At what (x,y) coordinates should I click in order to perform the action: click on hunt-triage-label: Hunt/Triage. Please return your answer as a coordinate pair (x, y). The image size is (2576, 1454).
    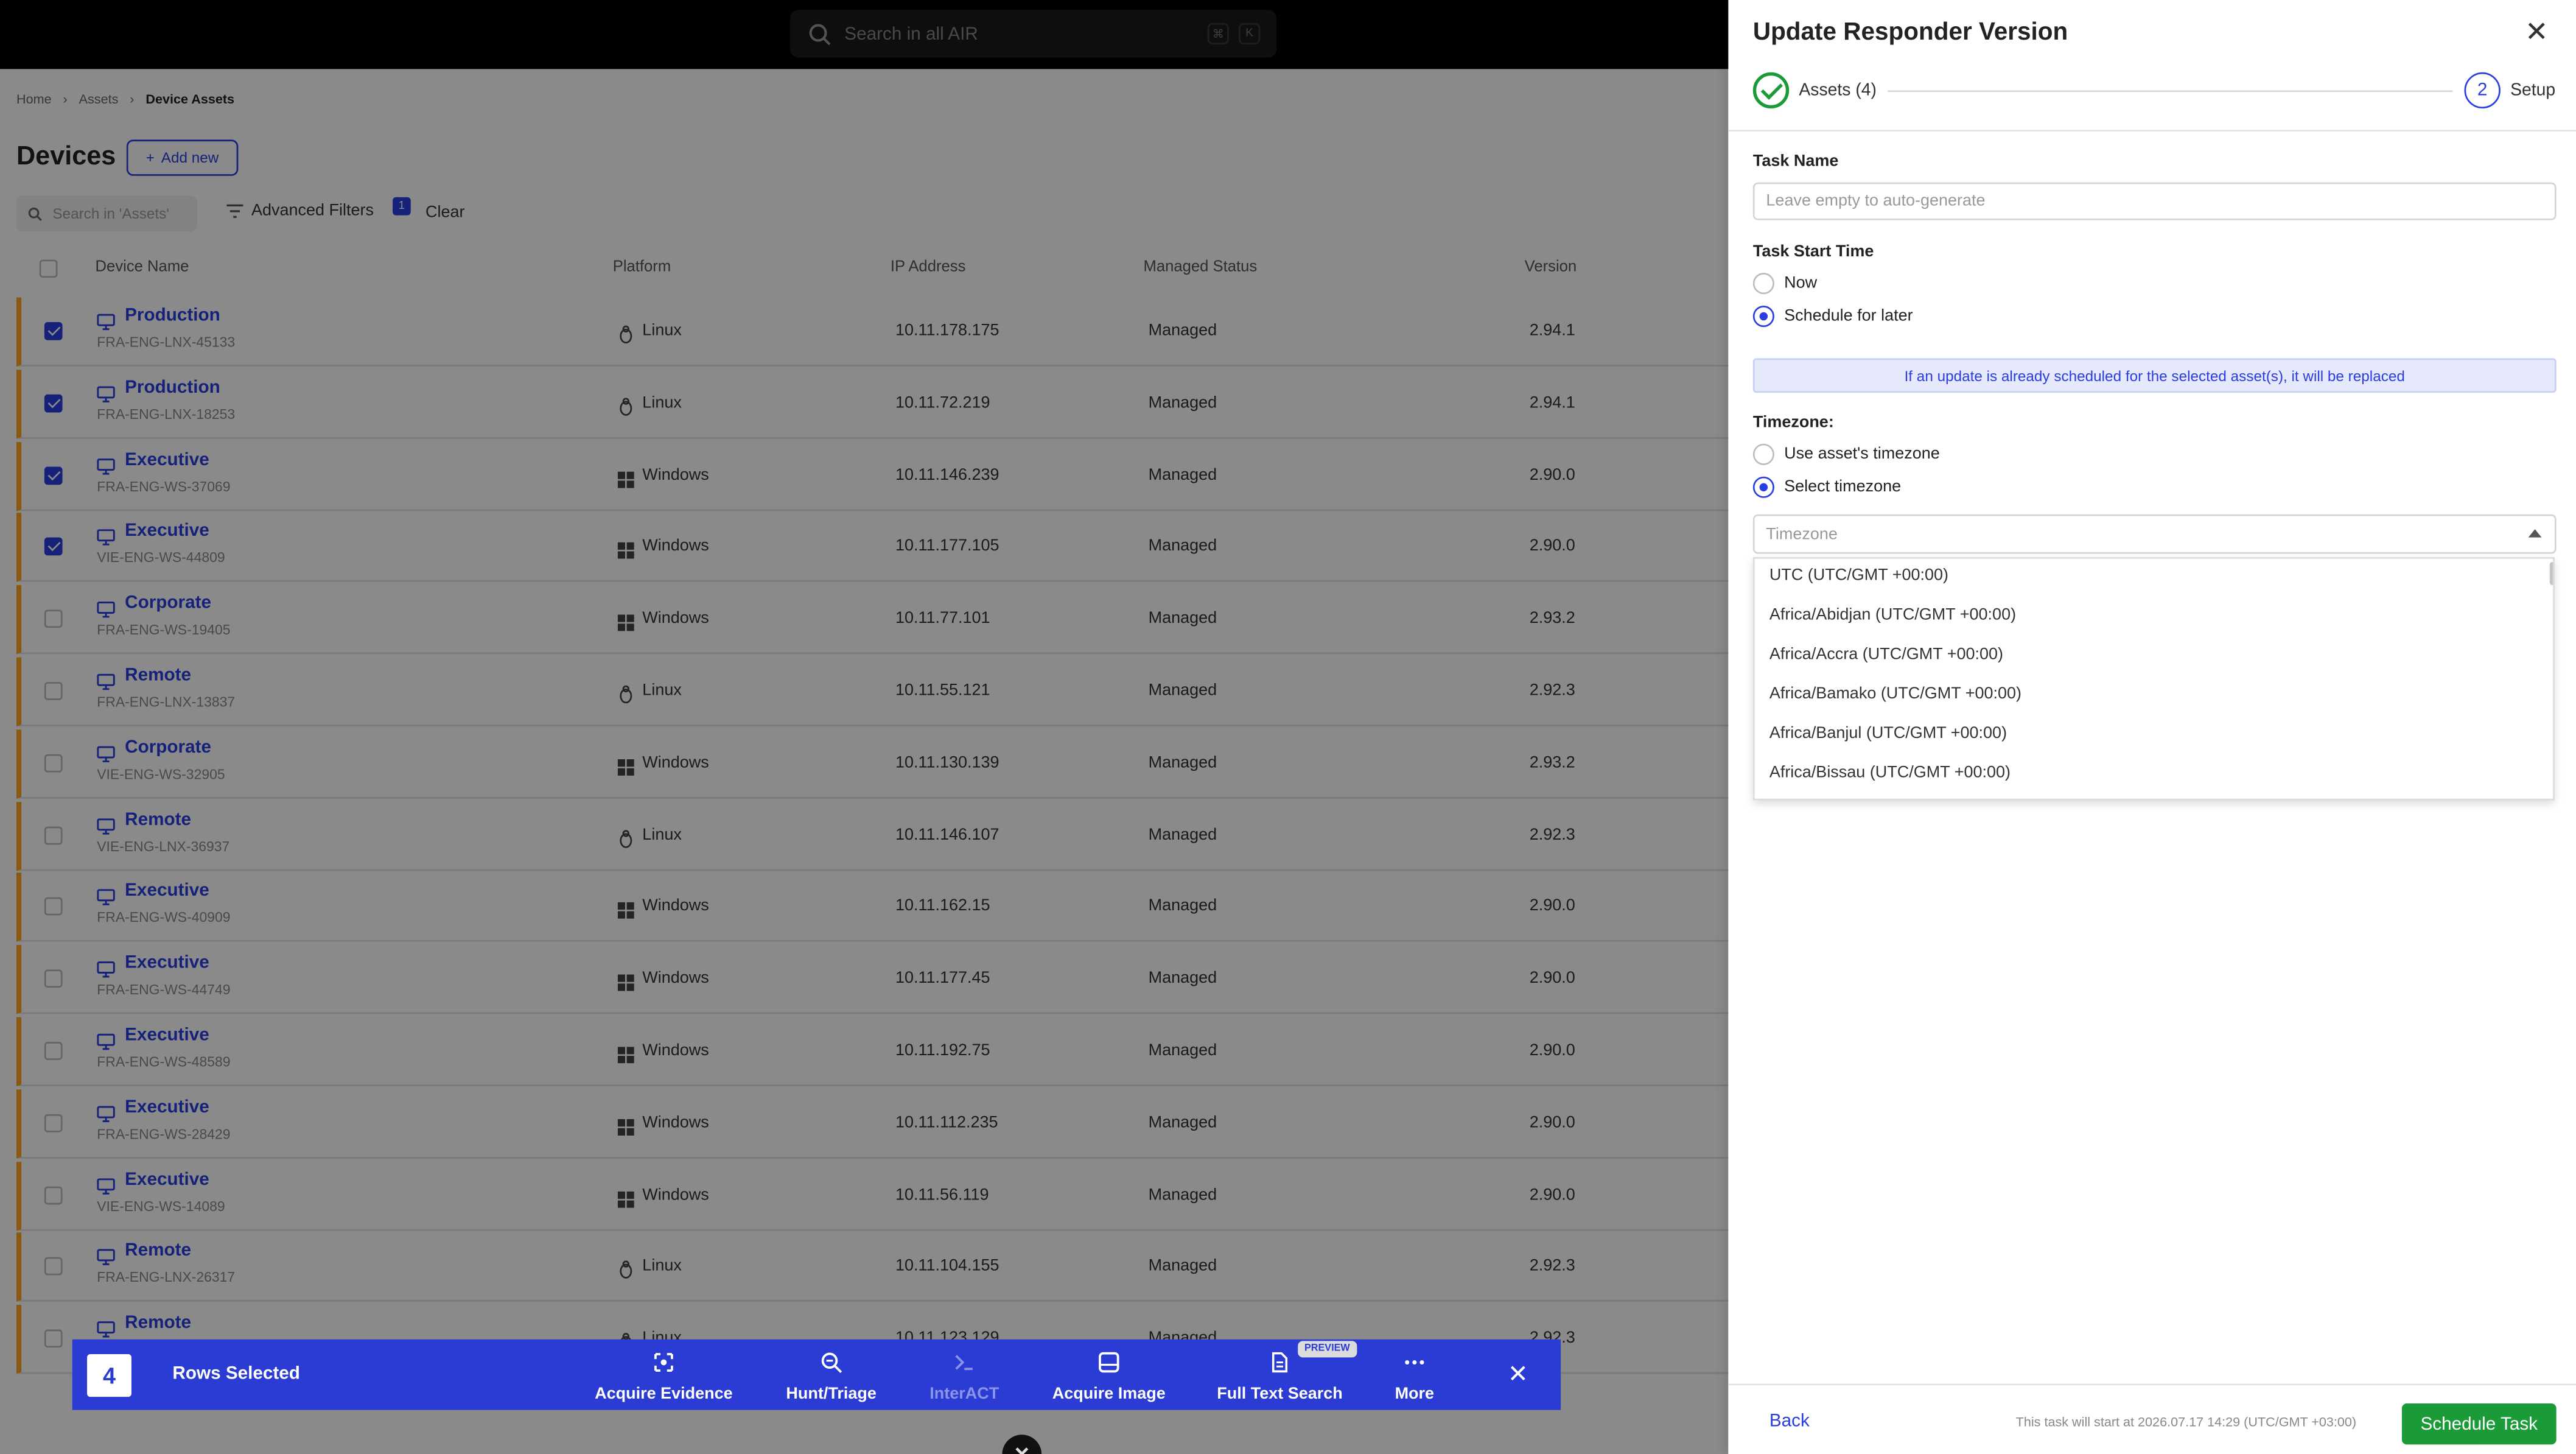
    Looking at the image, I should click on (831, 1394).